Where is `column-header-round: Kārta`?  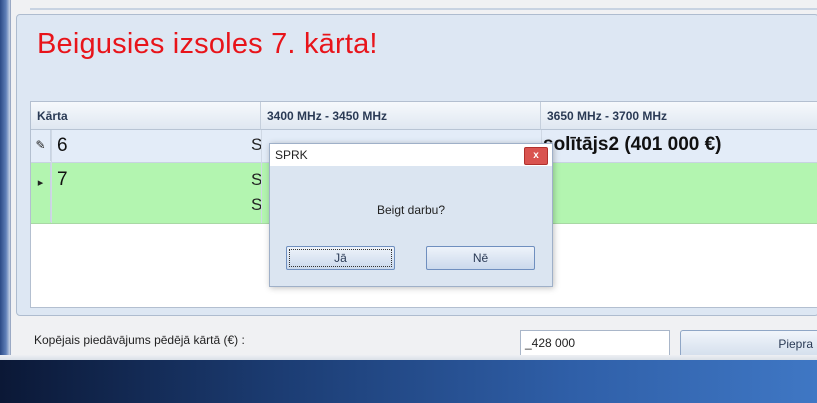
column-header-round: Kārta is located at coordinates (146, 116).